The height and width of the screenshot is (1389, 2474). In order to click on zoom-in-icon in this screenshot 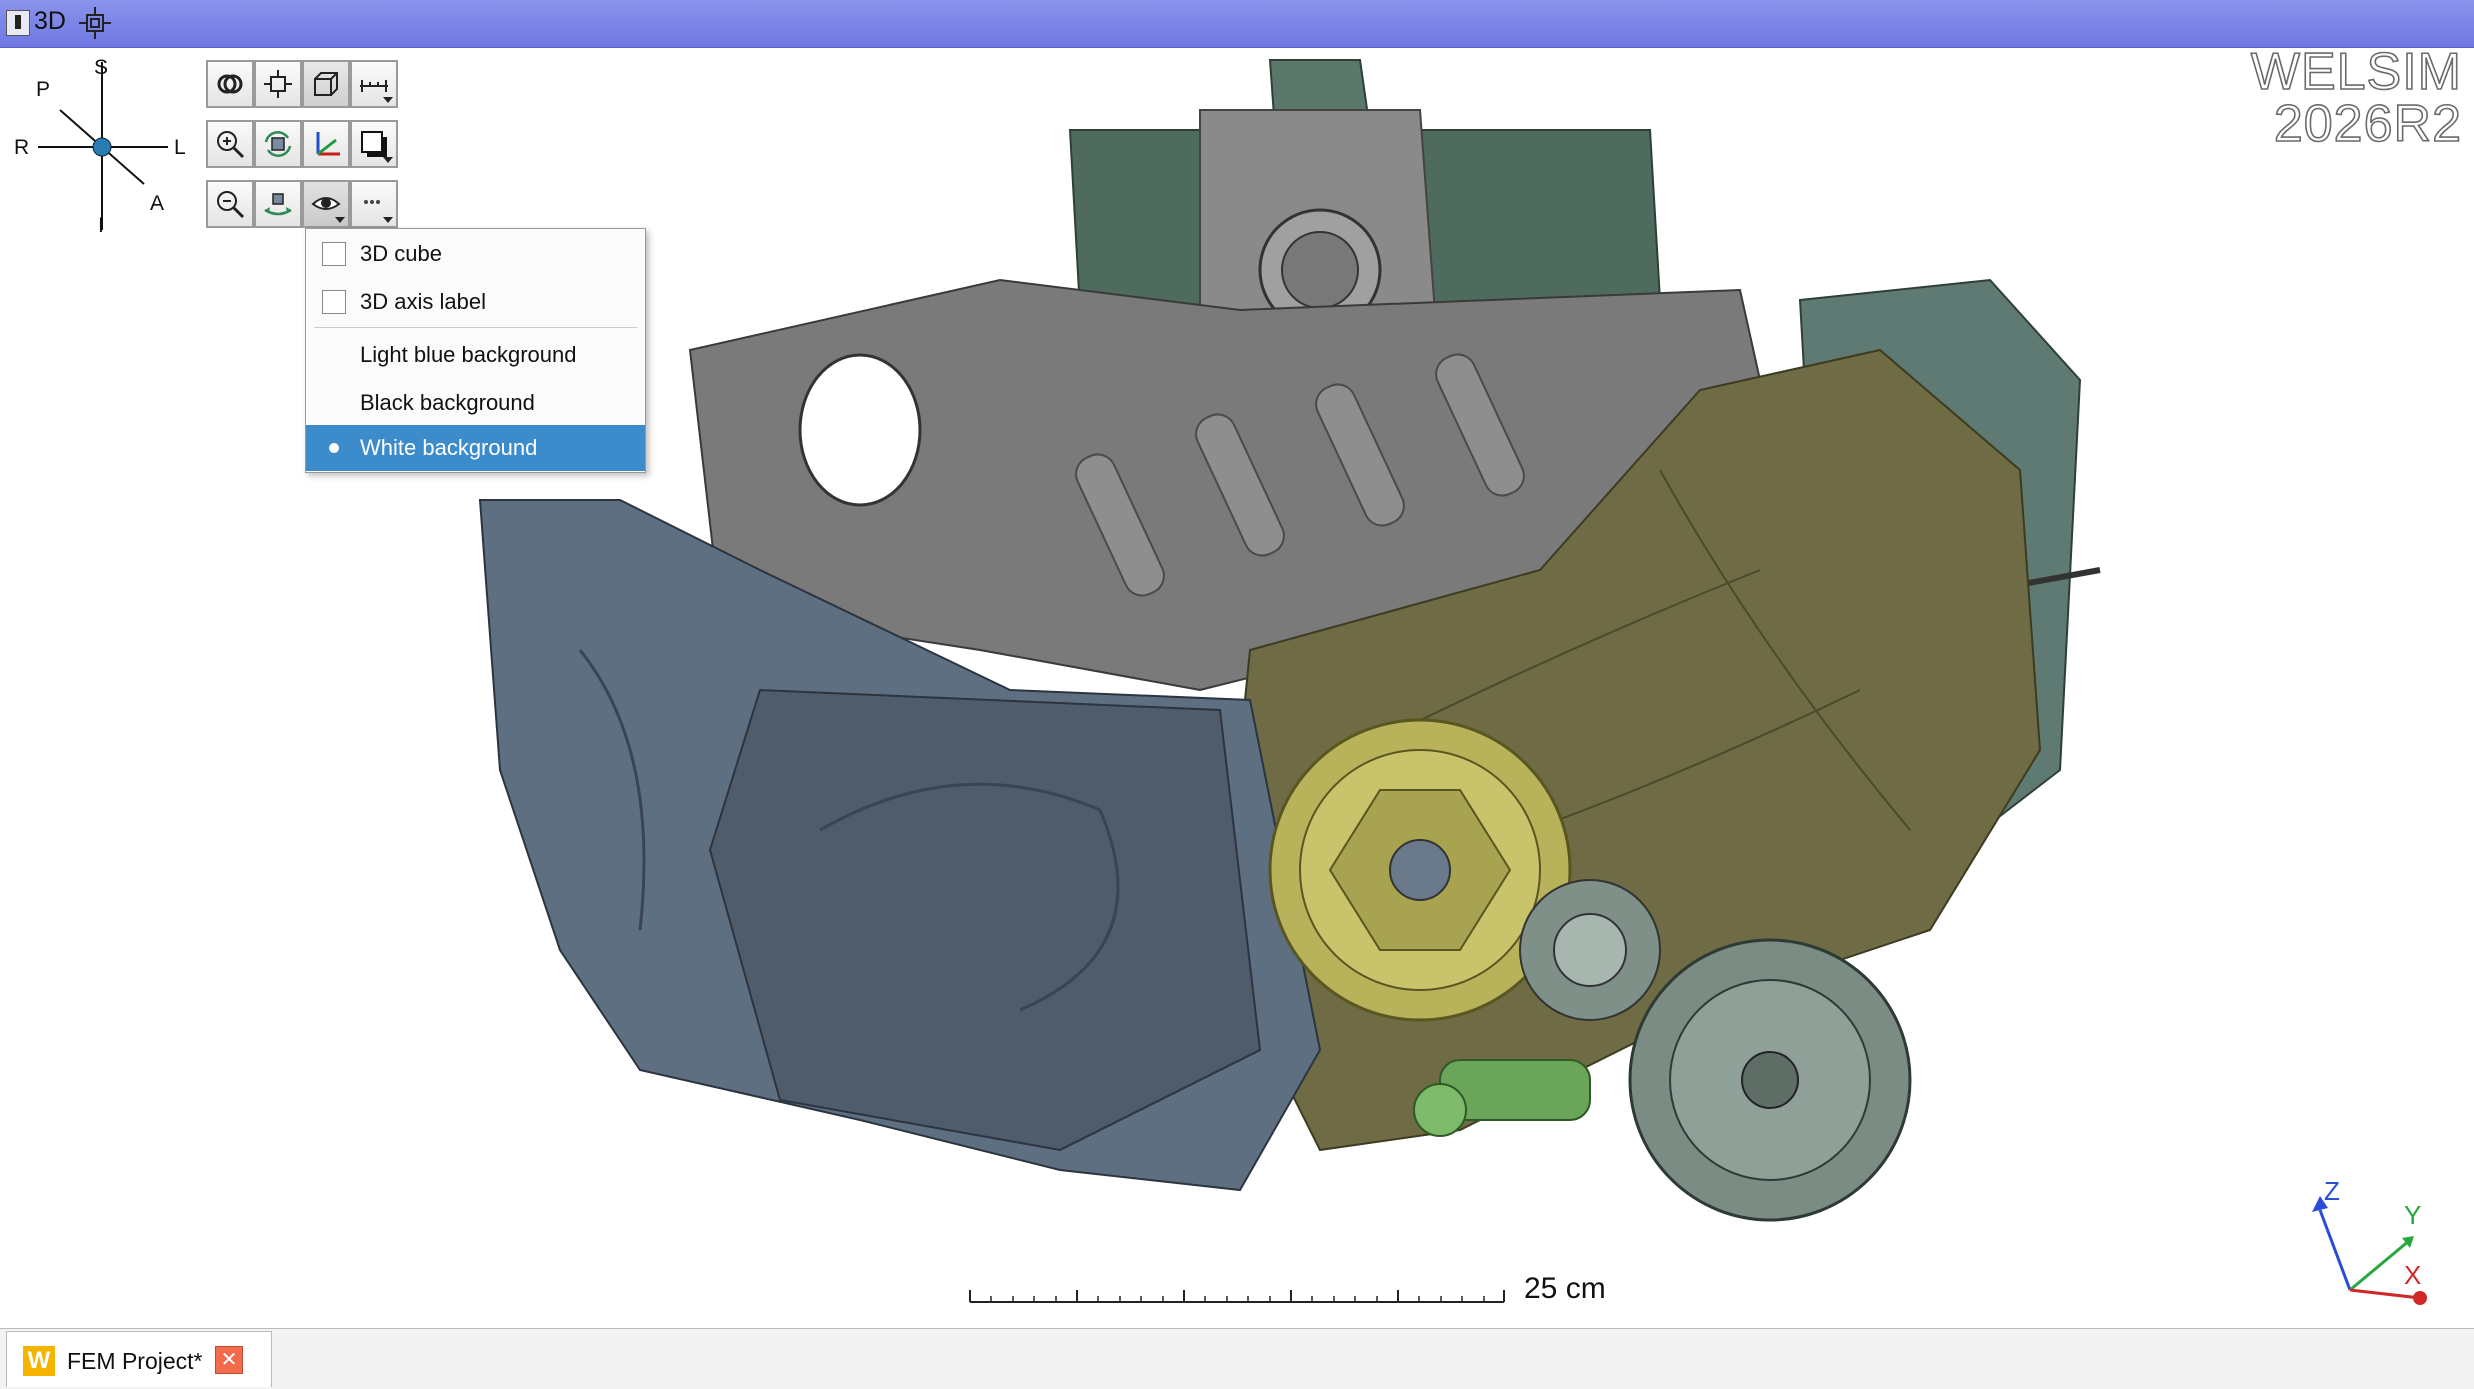, I will do `click(231, 145)`.